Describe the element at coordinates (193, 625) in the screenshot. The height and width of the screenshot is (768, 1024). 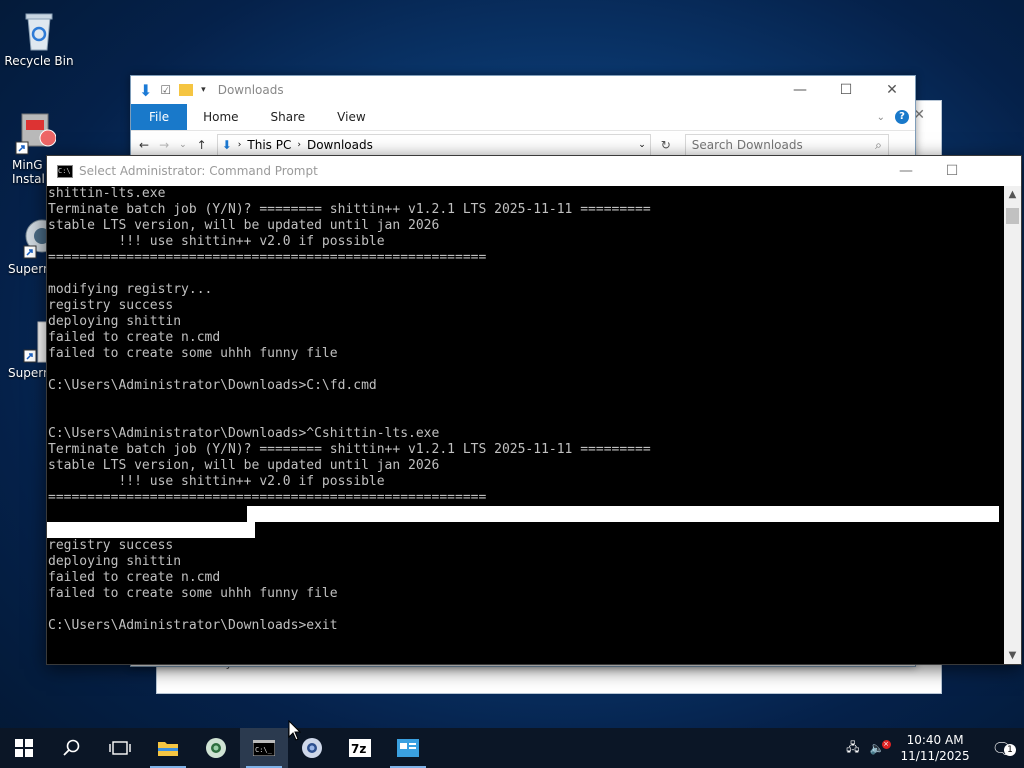
I see `console-line: C:\Users\Administrator\Downloads>exit` at that location.